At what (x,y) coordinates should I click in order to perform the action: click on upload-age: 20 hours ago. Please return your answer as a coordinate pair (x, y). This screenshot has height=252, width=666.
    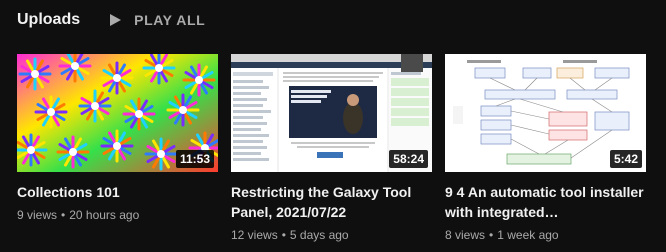
    Looking at the image, I should click on (104, 215).